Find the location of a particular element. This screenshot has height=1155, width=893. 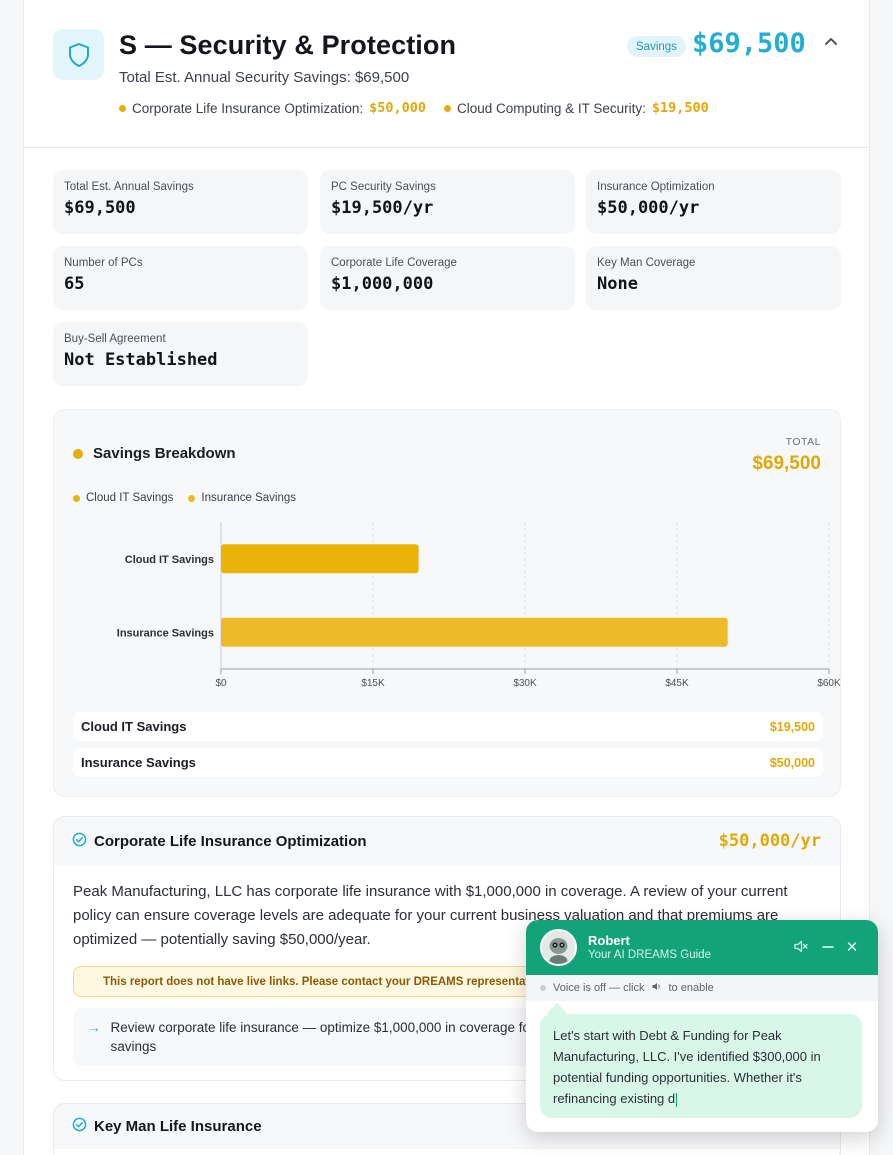

x-tick-label: $30K is located at coordinates (525, 683).